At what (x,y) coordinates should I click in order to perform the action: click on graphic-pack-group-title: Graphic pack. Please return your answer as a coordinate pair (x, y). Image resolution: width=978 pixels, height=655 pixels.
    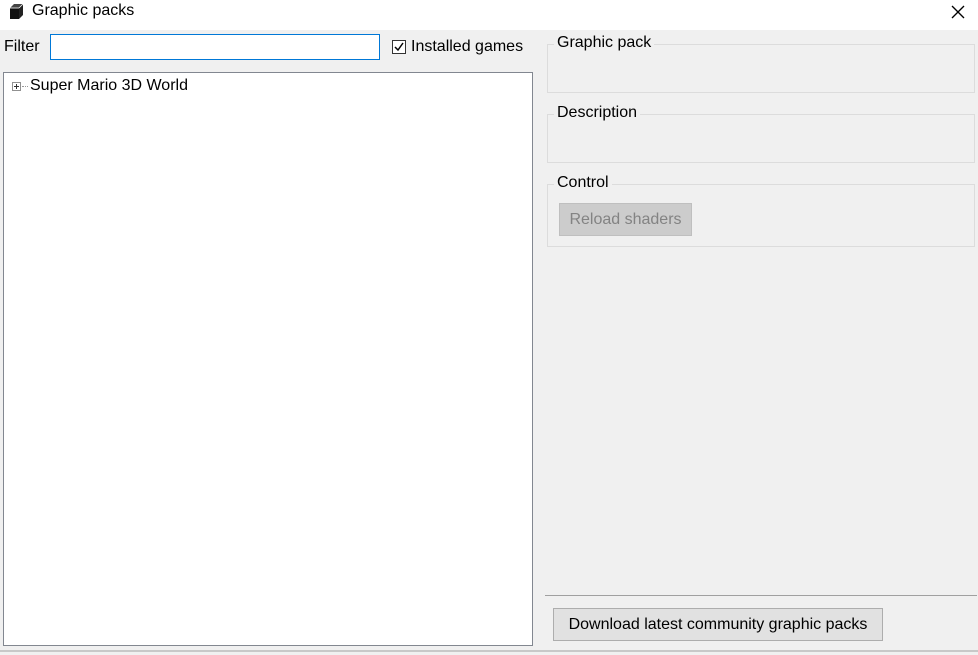
    Looking at the image, I should click on (604, 43).